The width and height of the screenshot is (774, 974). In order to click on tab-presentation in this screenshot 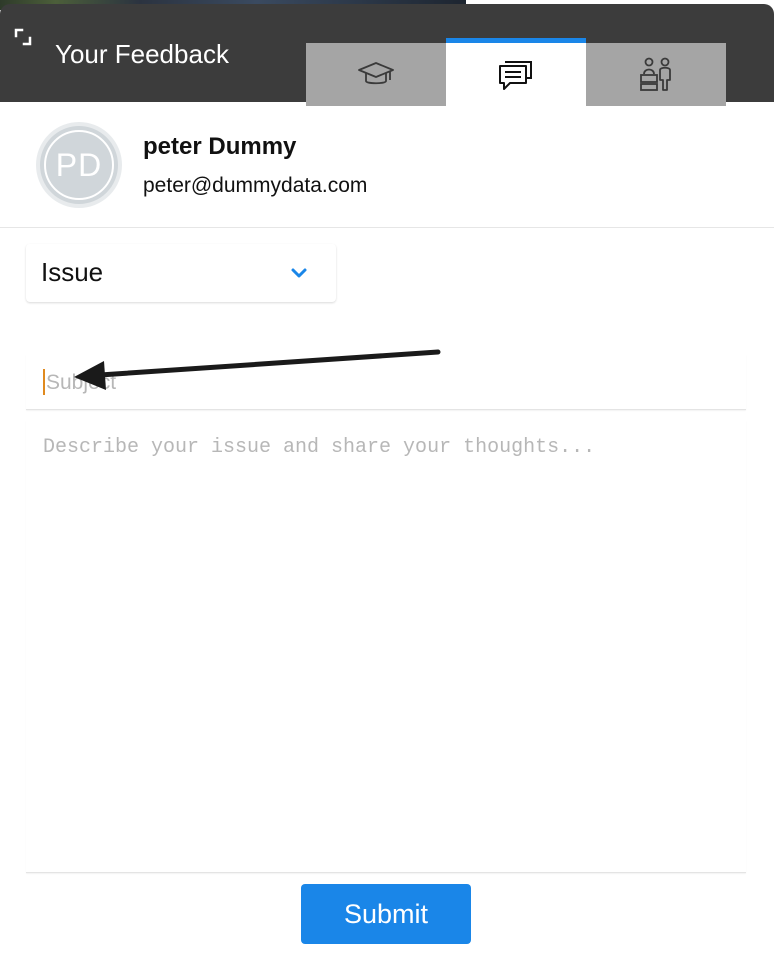, I will do `click(656, 74)`.